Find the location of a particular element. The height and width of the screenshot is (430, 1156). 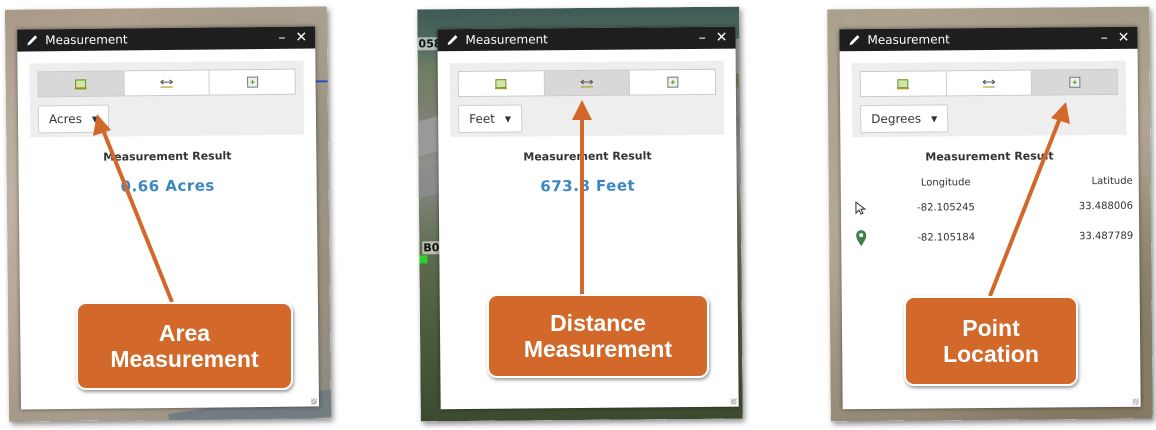

unit-value: Acres is located at coordinates (65, 119).